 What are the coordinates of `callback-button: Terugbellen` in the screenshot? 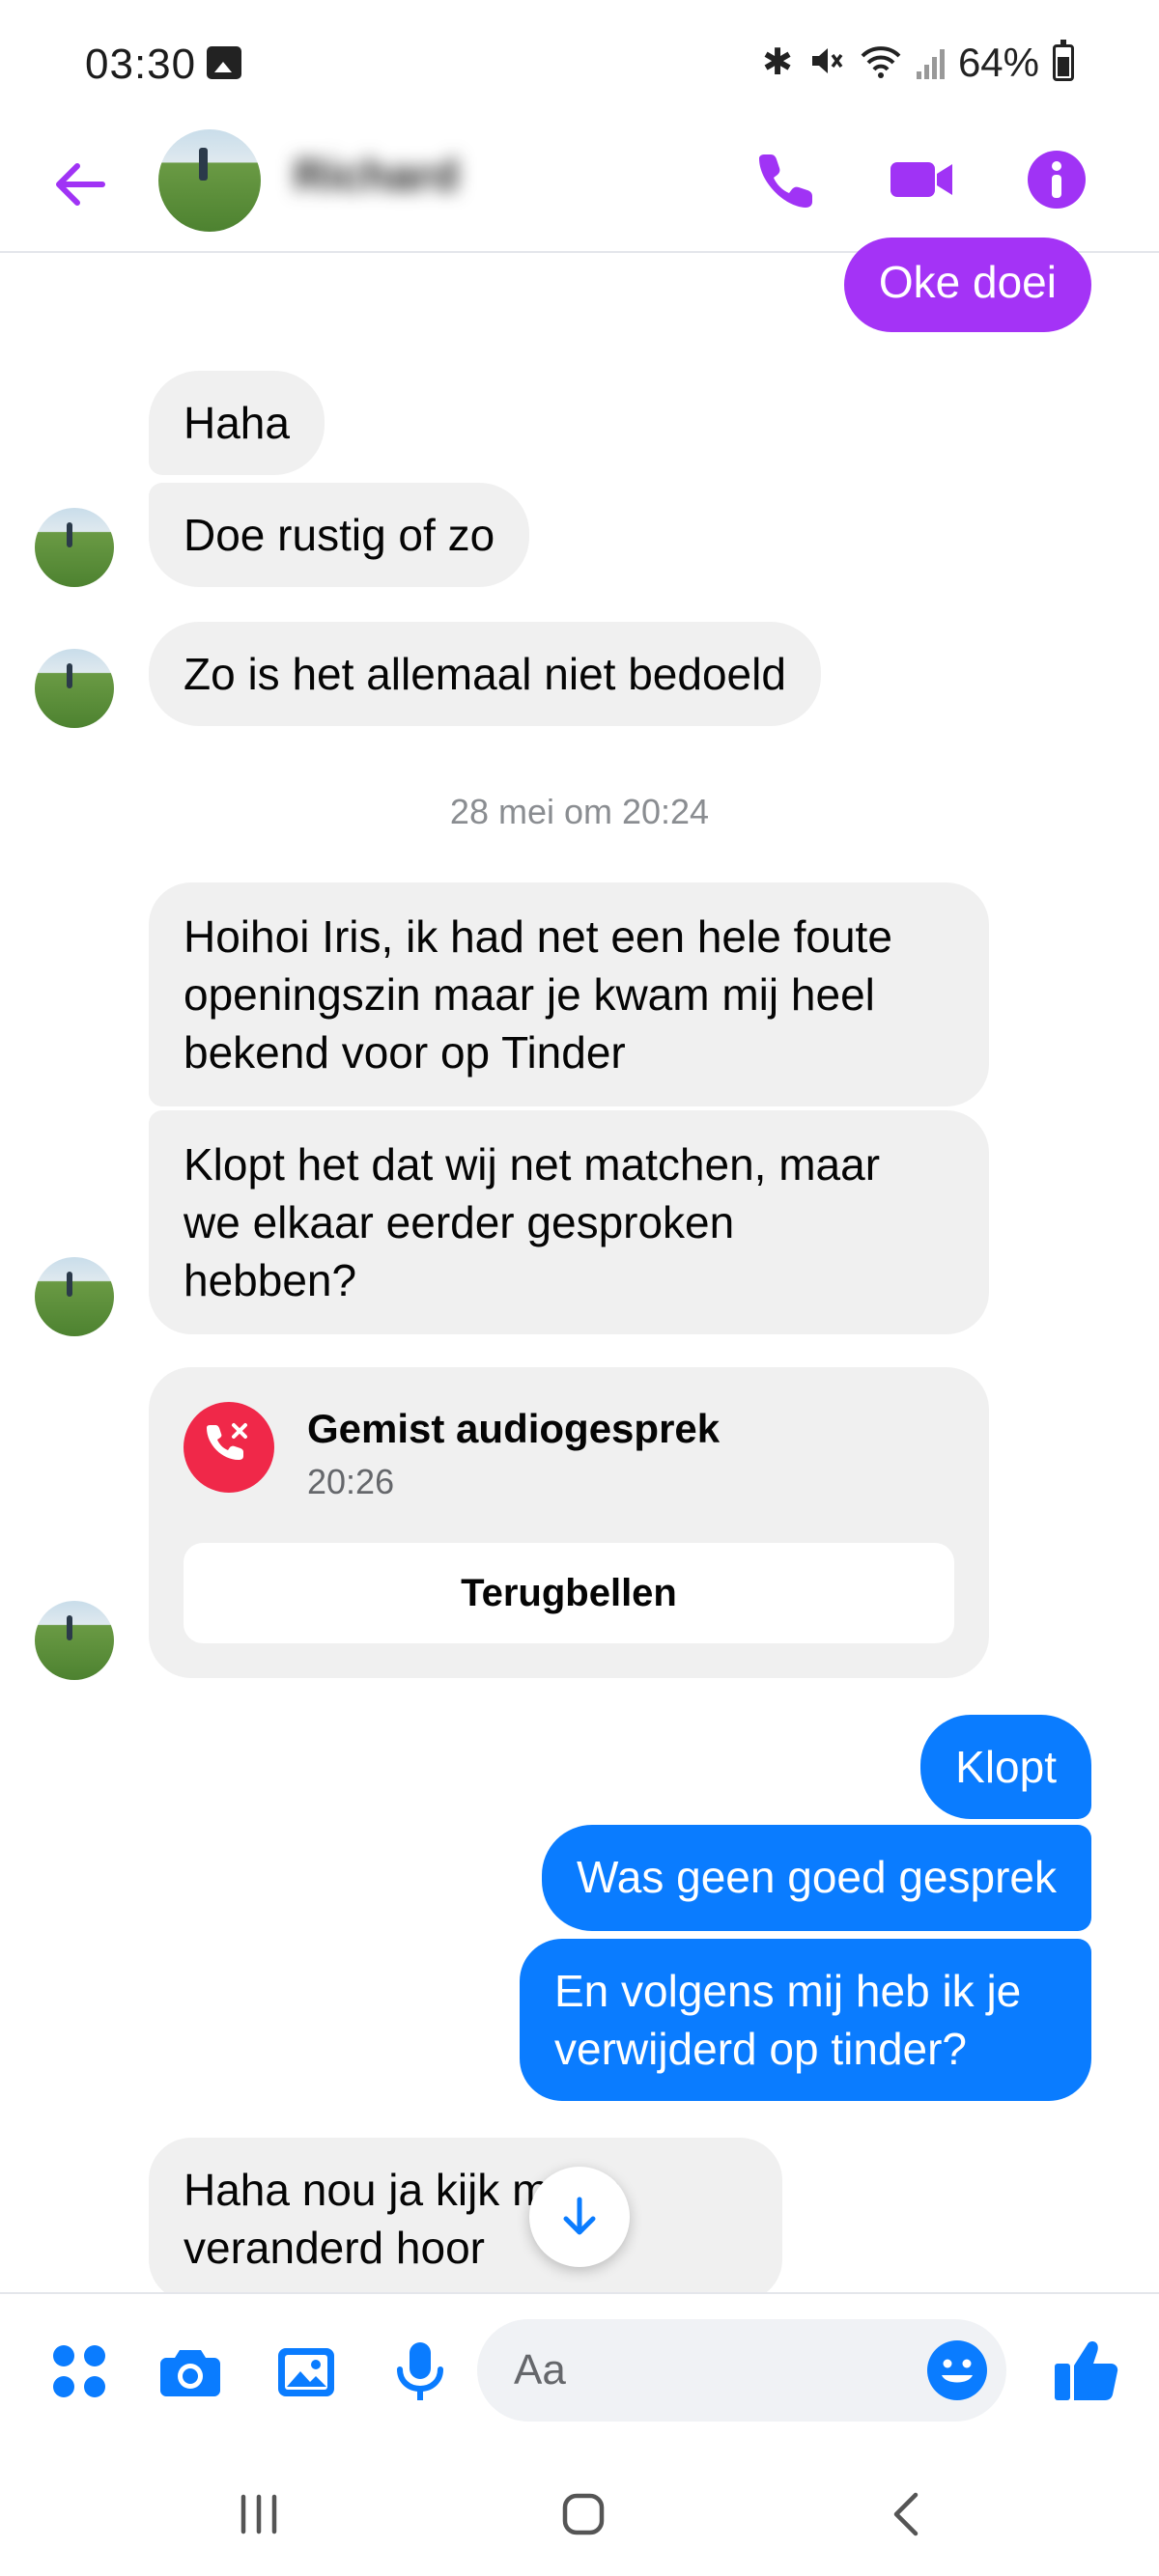 It's located at (569, 1593).